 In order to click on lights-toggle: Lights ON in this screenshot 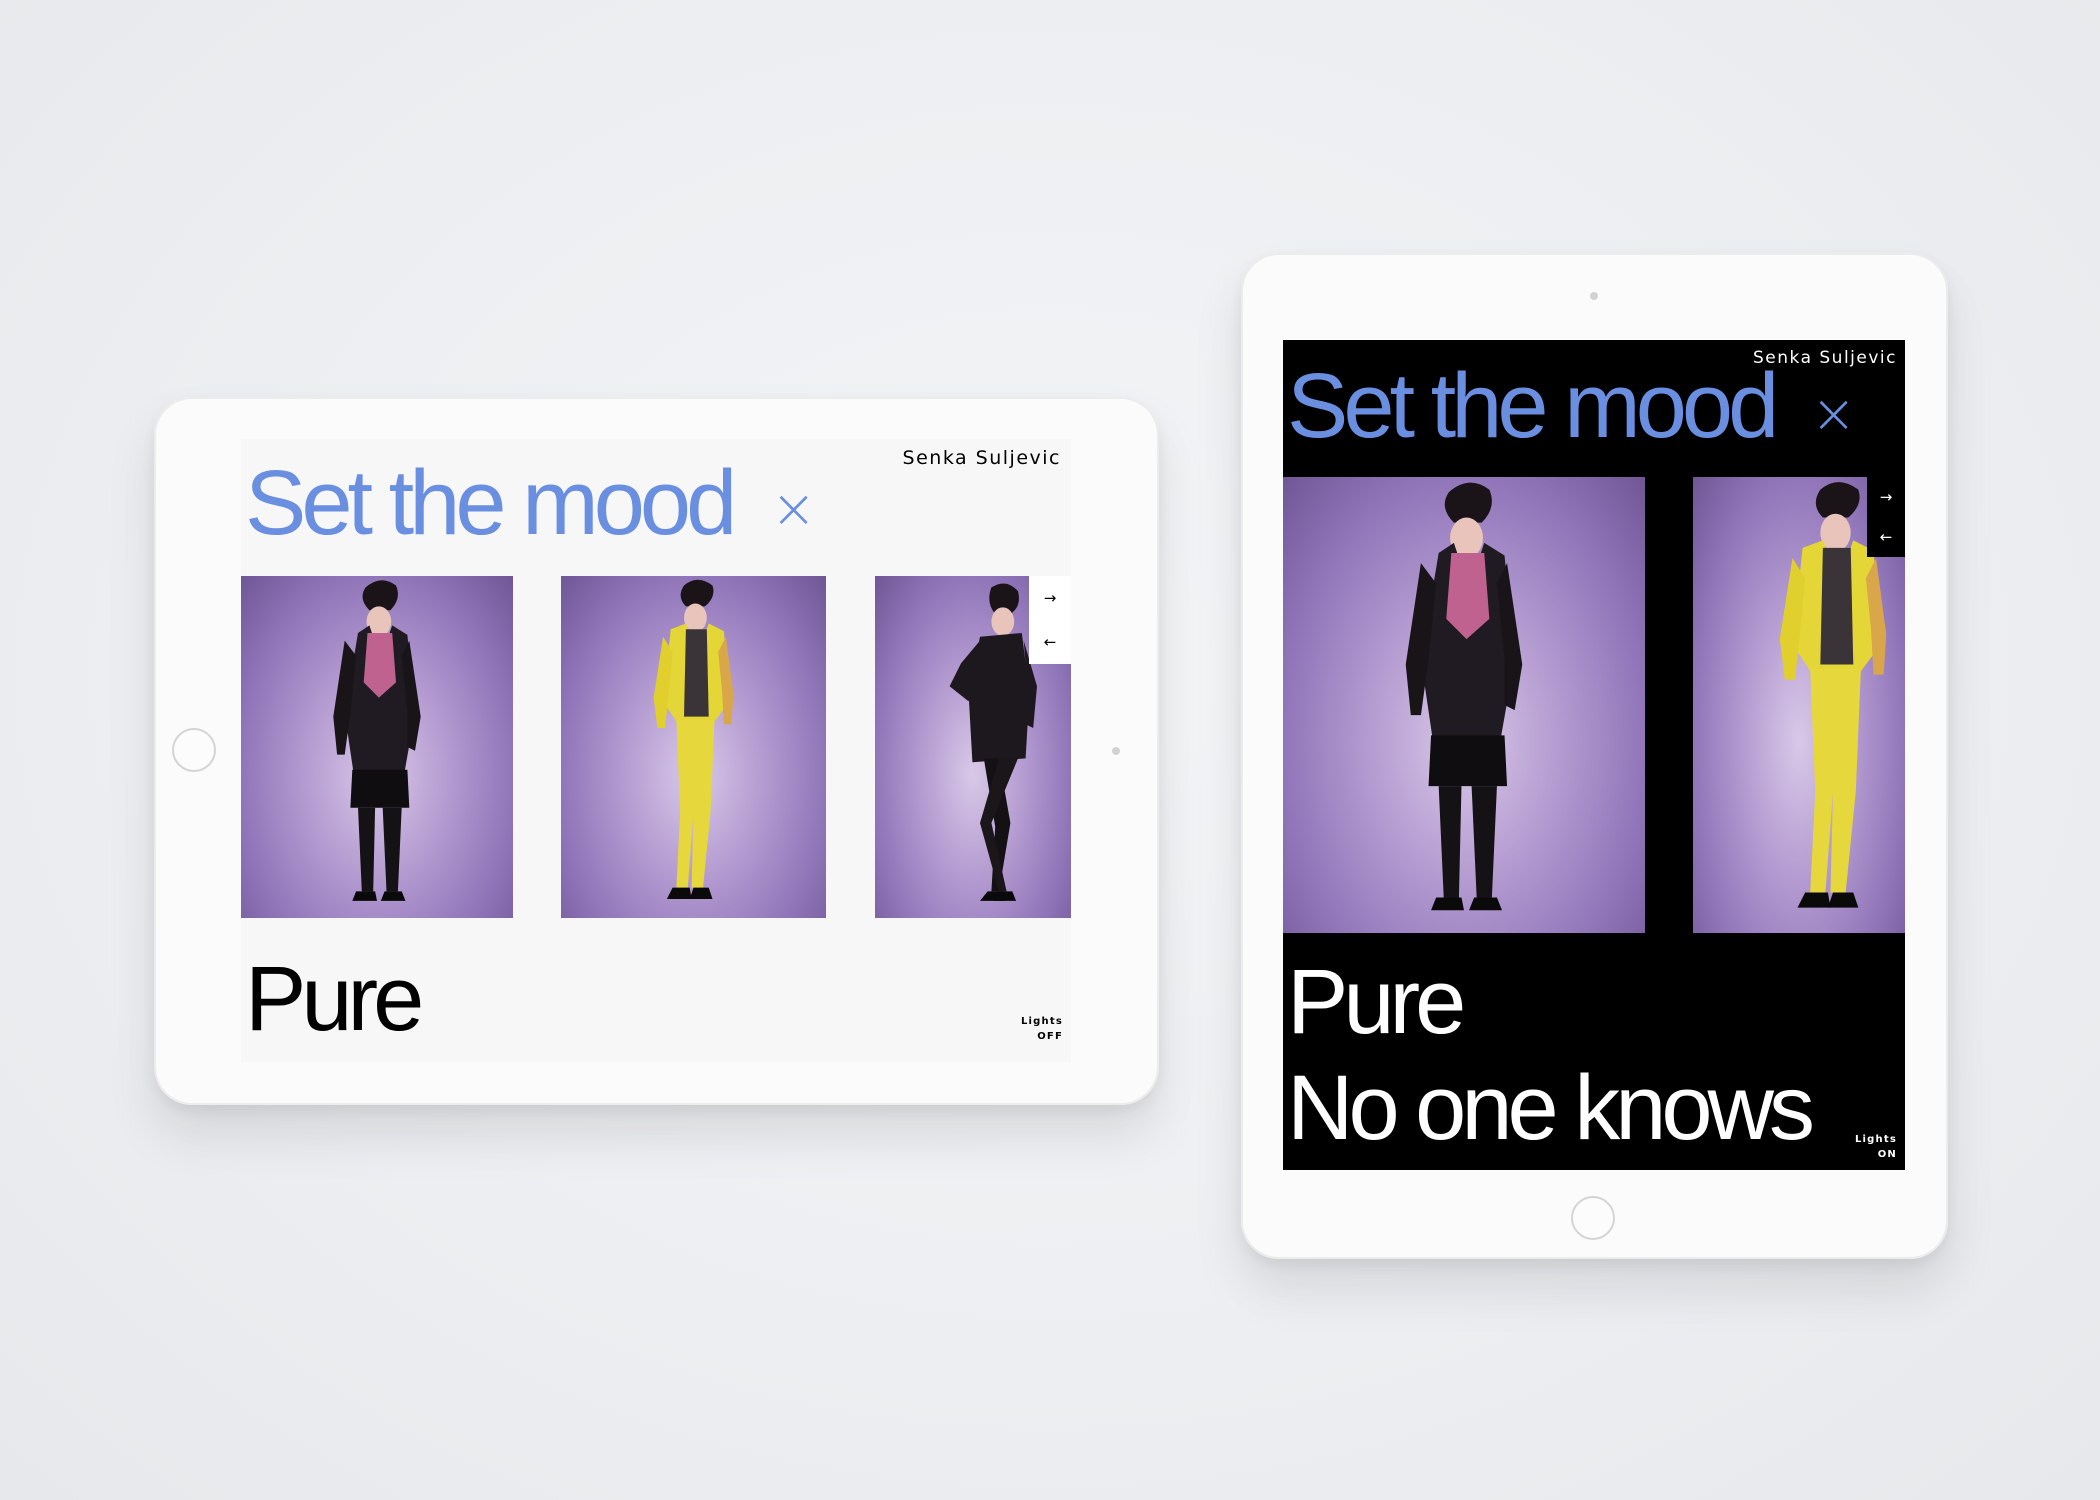, I will do `click(1876, 1147)`.